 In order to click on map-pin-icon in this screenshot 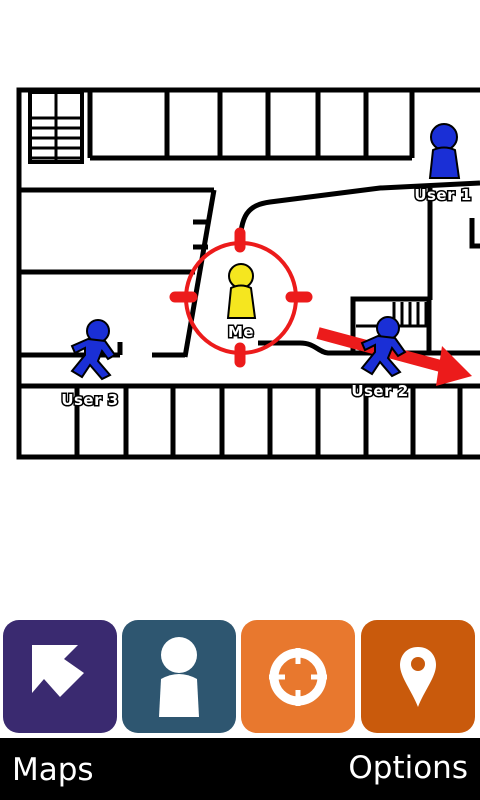, I will do `click(418, 676)`.